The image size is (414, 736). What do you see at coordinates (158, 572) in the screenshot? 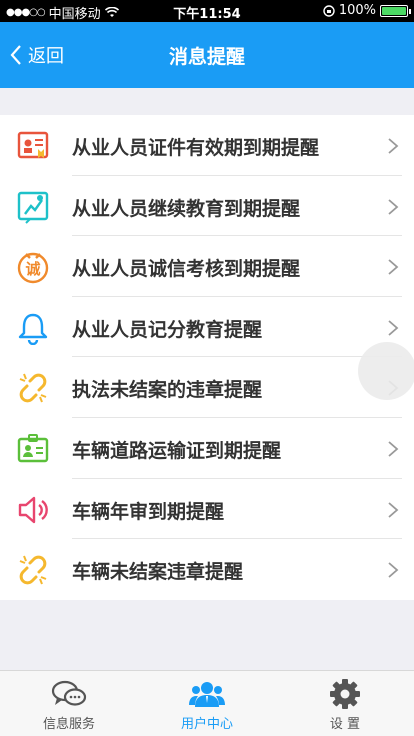
I see `item-label: 车辆未结案违章提醒` at bounding box center [158, 572].